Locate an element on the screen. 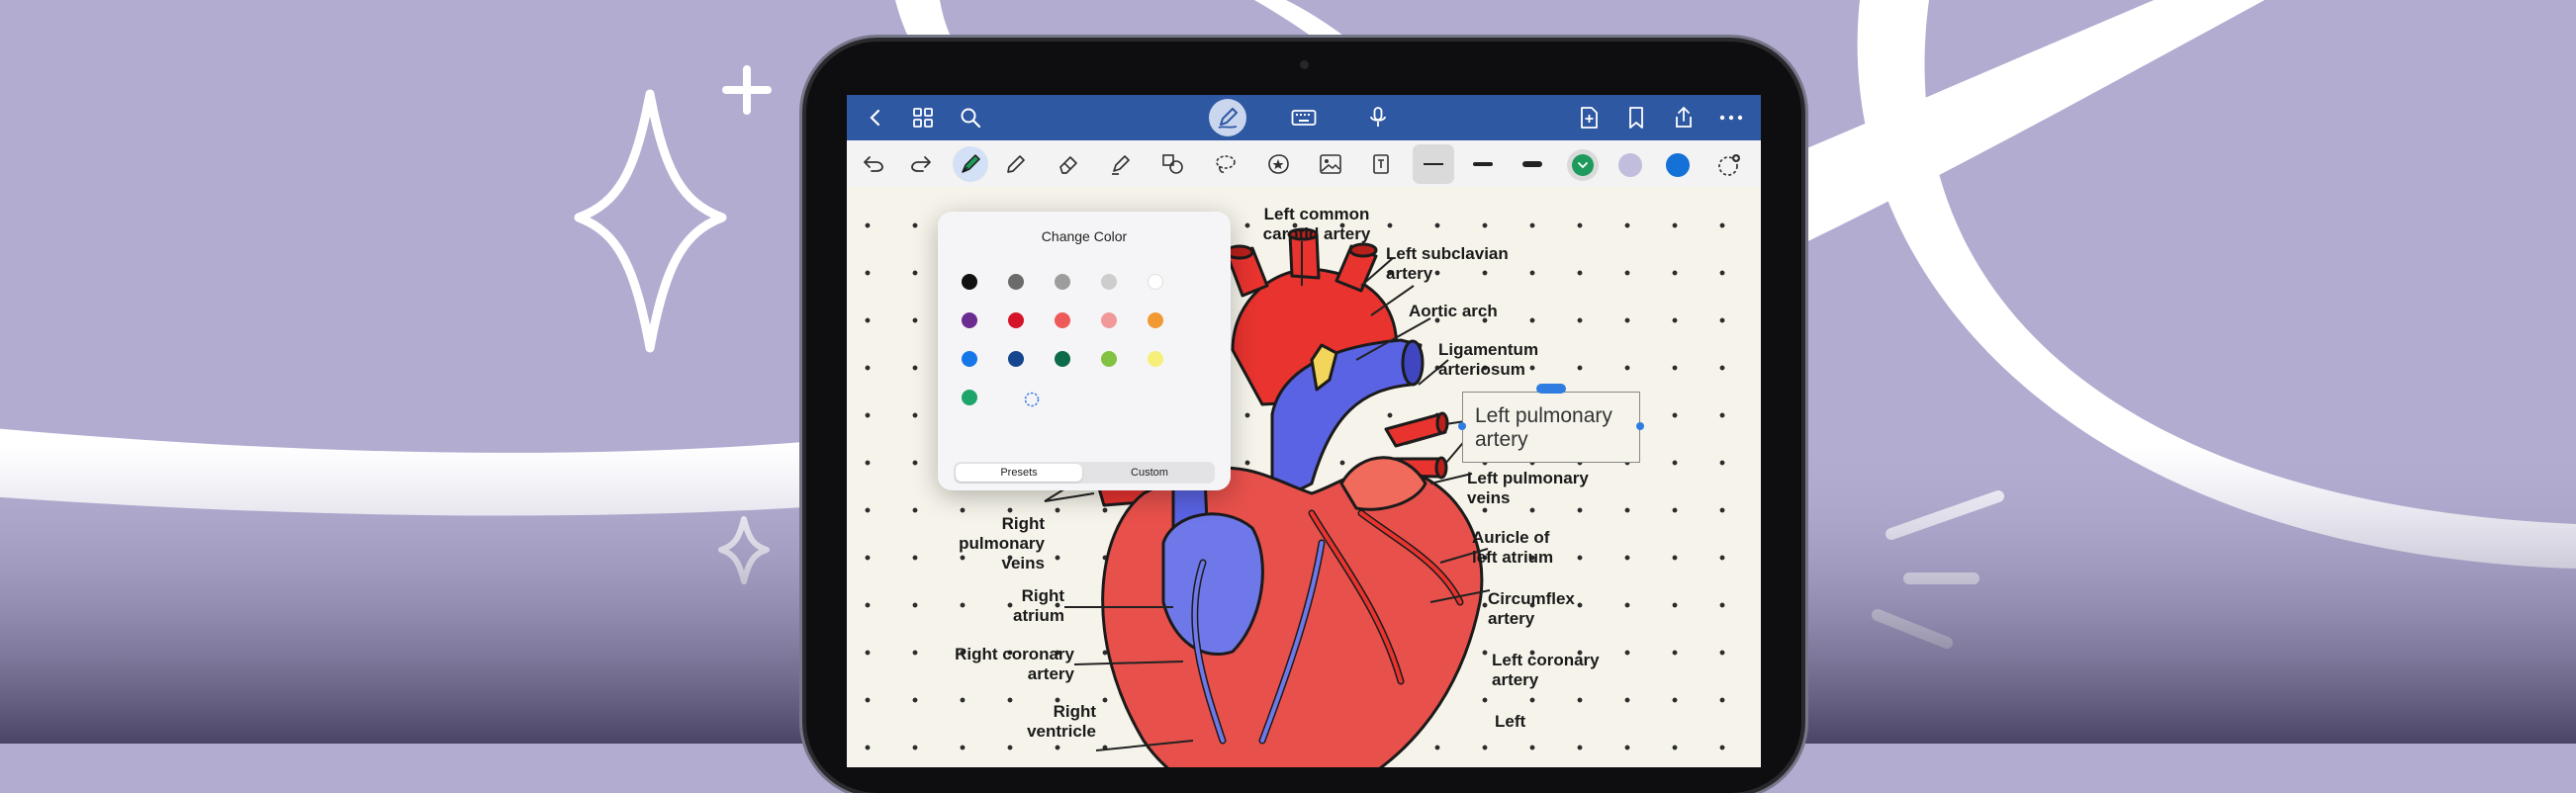 This screenshot has width=2576, height=793. drag-handle-icon is located at coordinates (1551, 389).